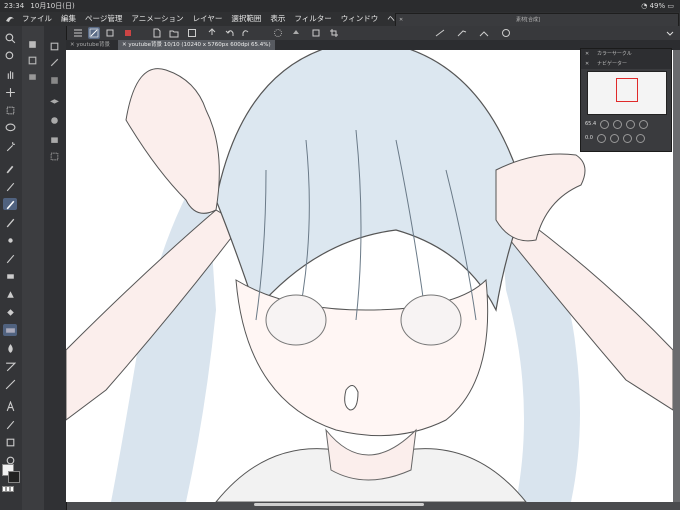 This screenshot has width=680, height=510. What do you see at coordinates (174, 33) in the screenshot?
I see `open-file-icon` at bounding box center [174, 33].